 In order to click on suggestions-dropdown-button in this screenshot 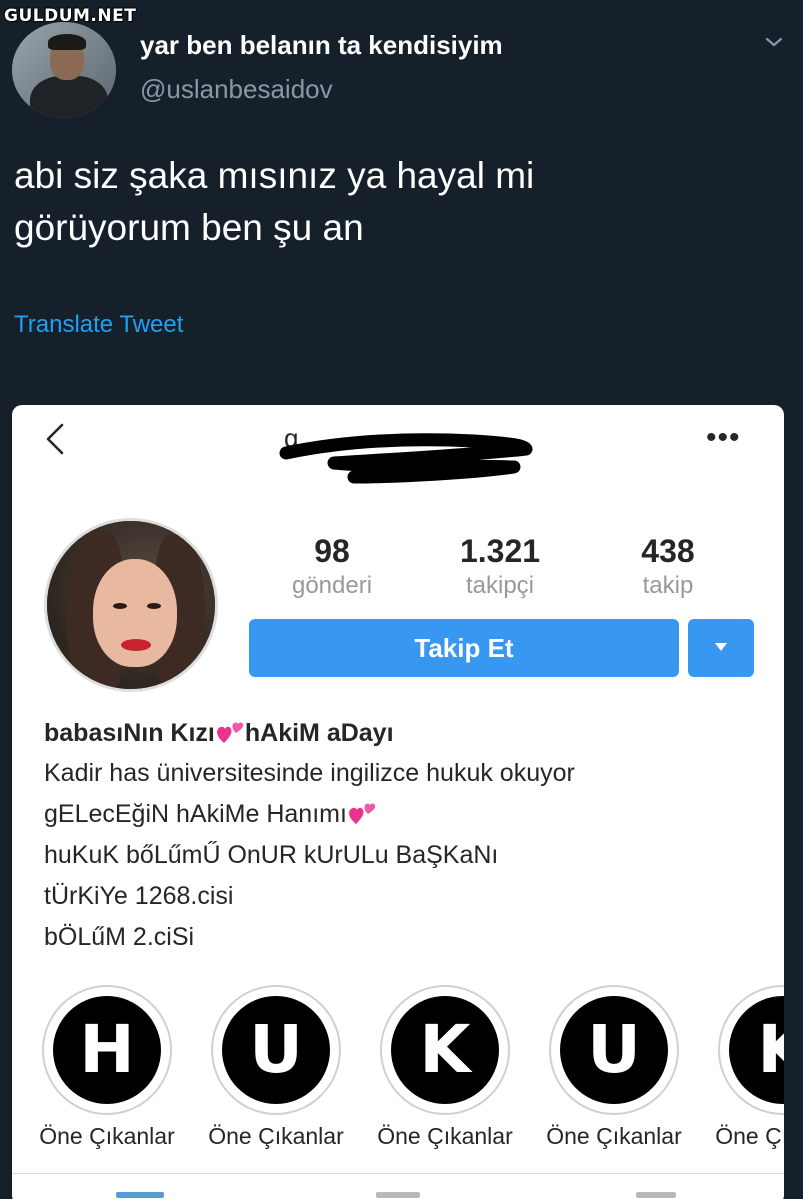, I will do `click(721, 648)`.